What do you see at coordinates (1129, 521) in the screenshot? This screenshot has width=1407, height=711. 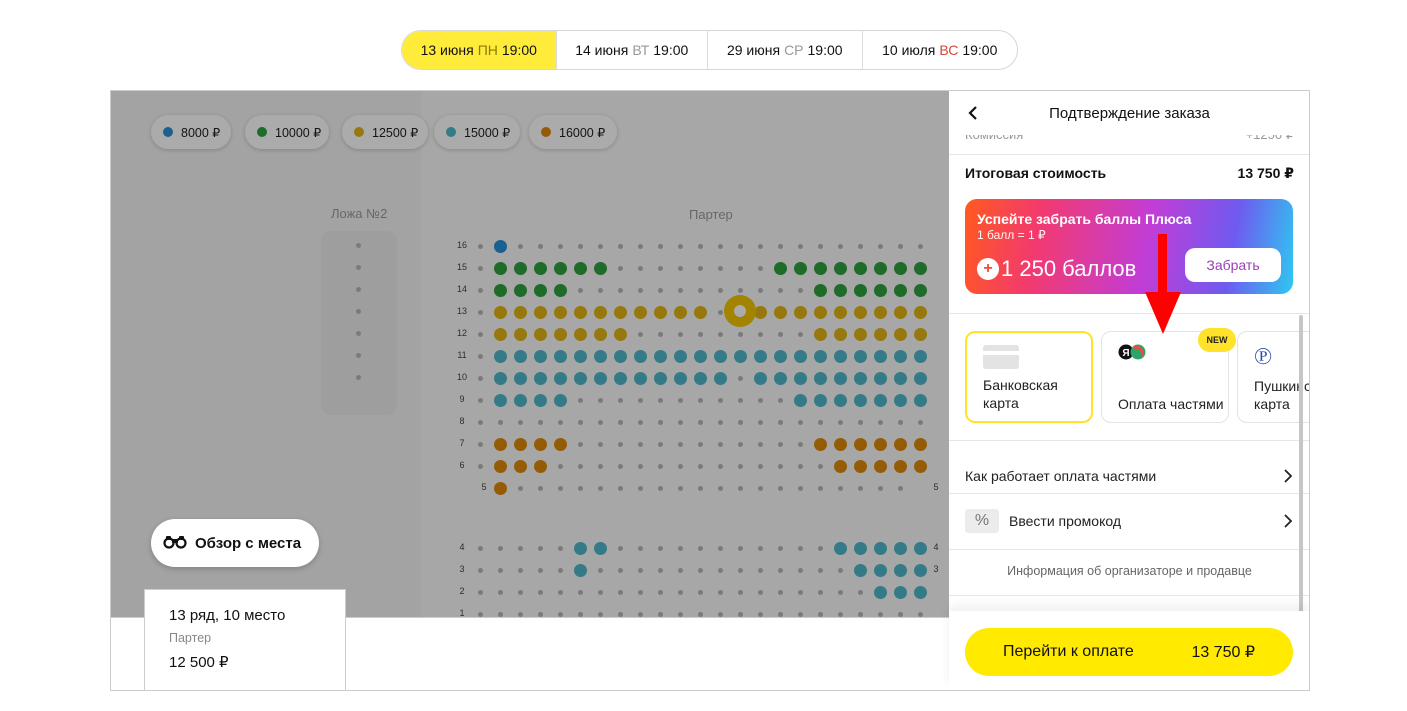 I see `promo-code-link: % Ввести промокод` at bounding box center [1129, 521].